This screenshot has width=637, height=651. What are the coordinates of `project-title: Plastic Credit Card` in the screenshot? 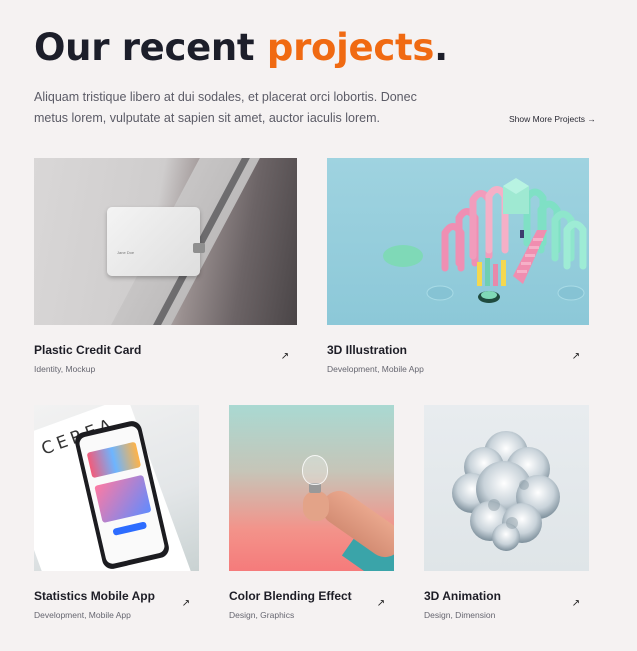 It's located at (87, 350).